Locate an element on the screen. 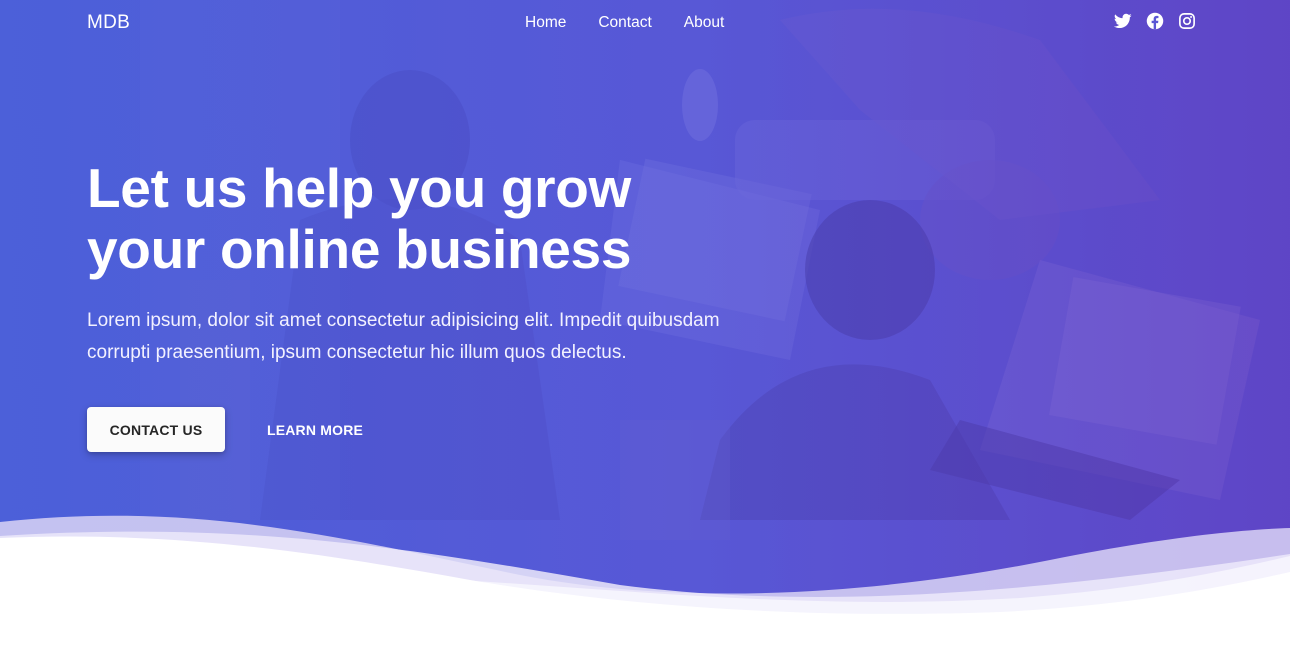  social-links is located at coordinates (1155, 21).